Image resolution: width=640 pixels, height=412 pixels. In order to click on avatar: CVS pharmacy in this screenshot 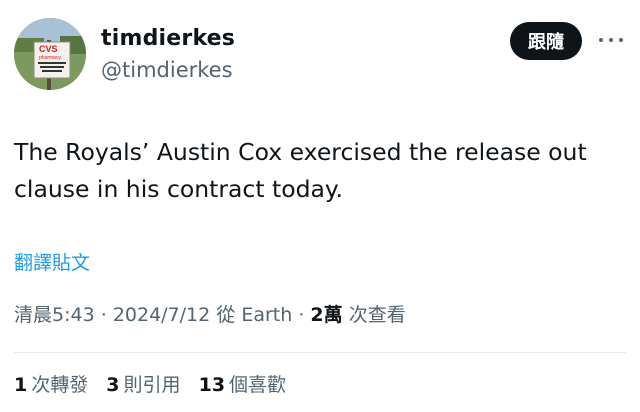, I will do `click(50, 54)`.